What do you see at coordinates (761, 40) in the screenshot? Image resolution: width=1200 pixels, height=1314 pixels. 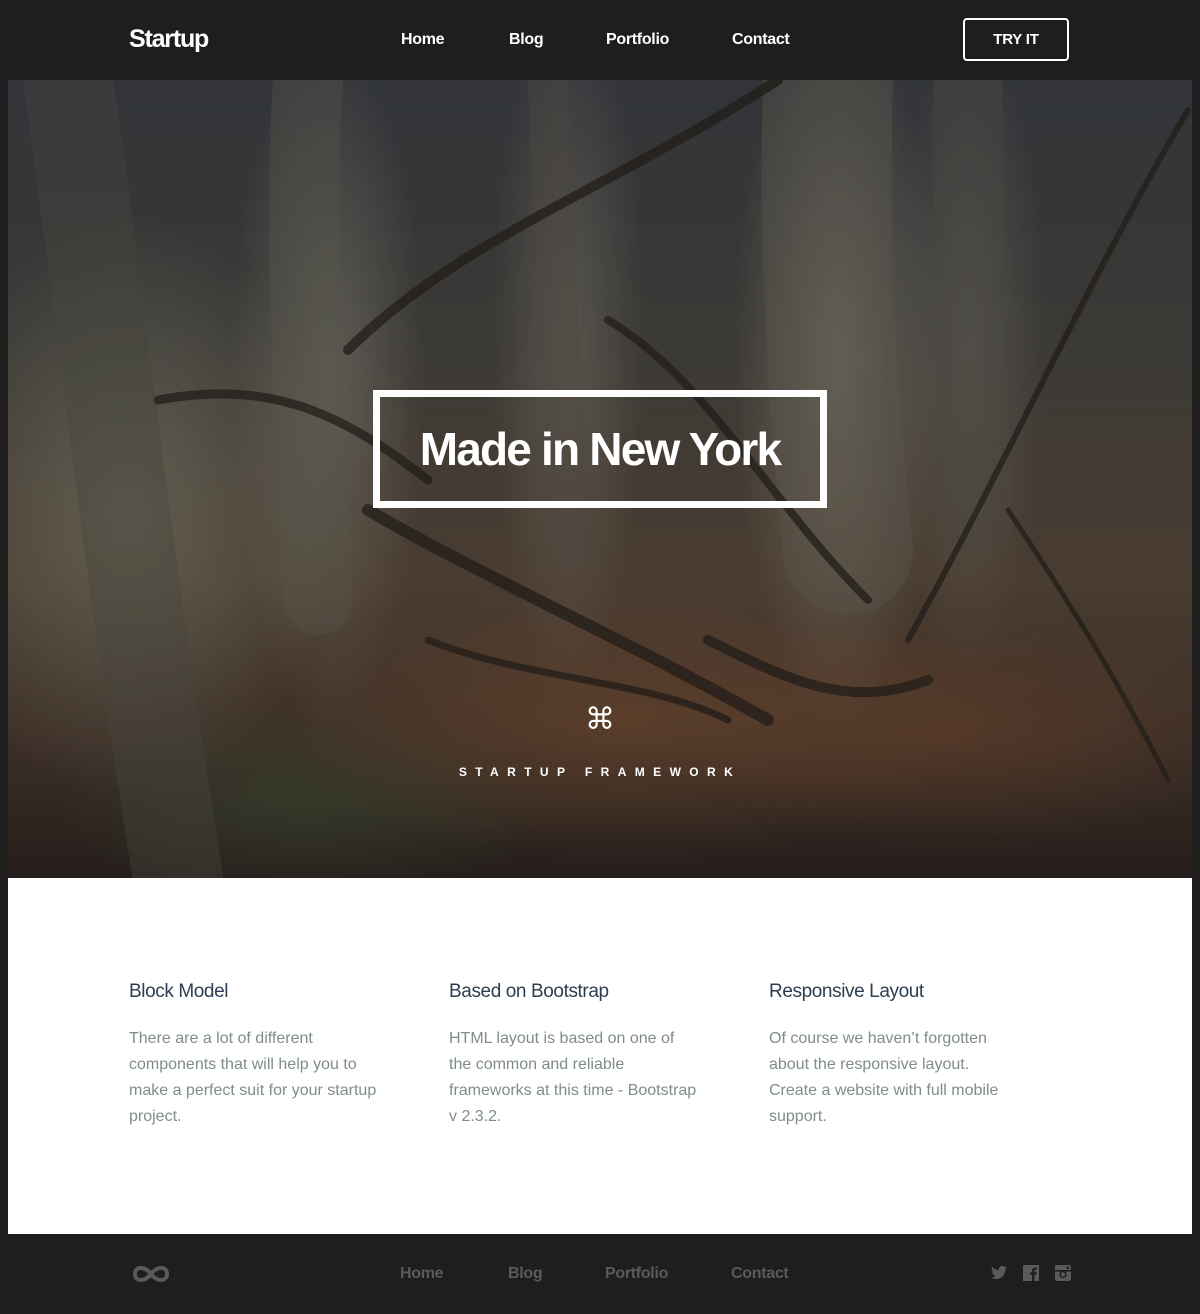 I see `nav-contact-link: Contact` at bounding box center [761, 40].